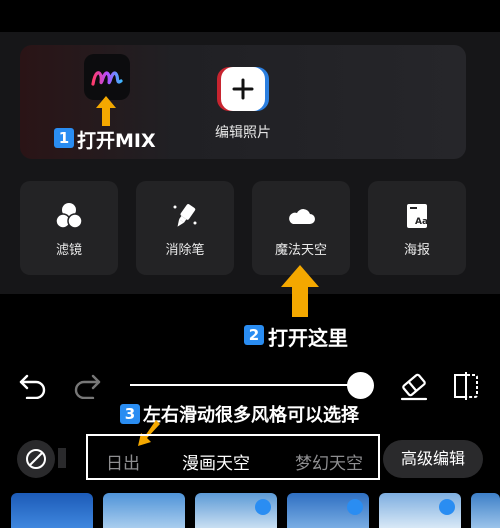 This screenshot has height=528, width=500. I want to click on plus-icon, so click(243, 89).